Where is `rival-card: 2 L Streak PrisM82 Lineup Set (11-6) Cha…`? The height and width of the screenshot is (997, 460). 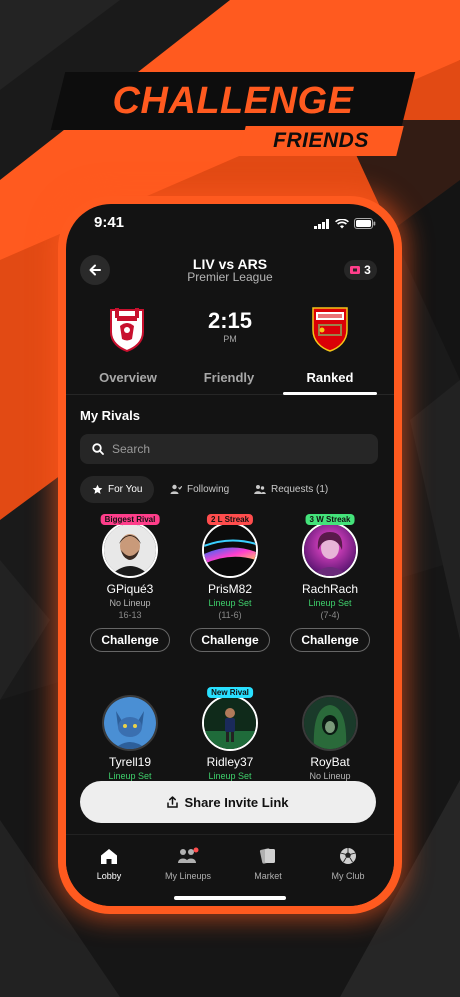
rival-card: 2 L Streak PrisM82 Lineup Set (11-6) Cha… is located at coordinates (230, 583).